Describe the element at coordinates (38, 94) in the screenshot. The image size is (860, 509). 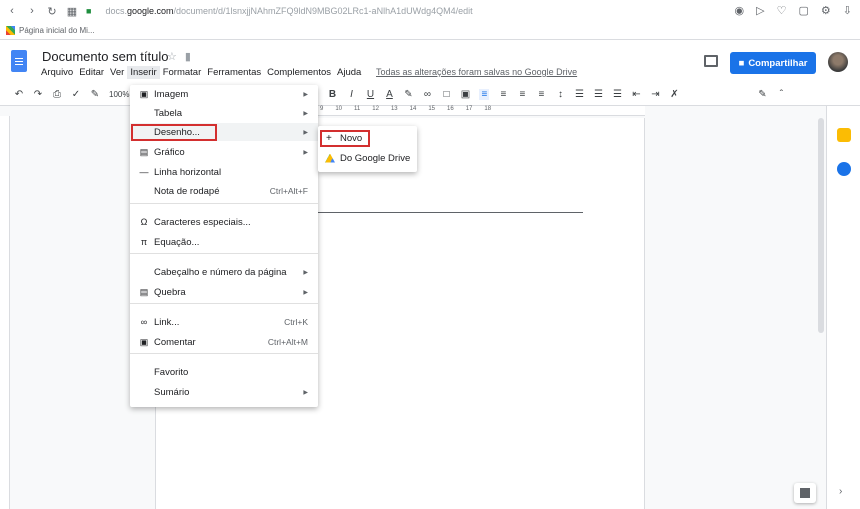
I see `redo-icon: ↷` at that location.